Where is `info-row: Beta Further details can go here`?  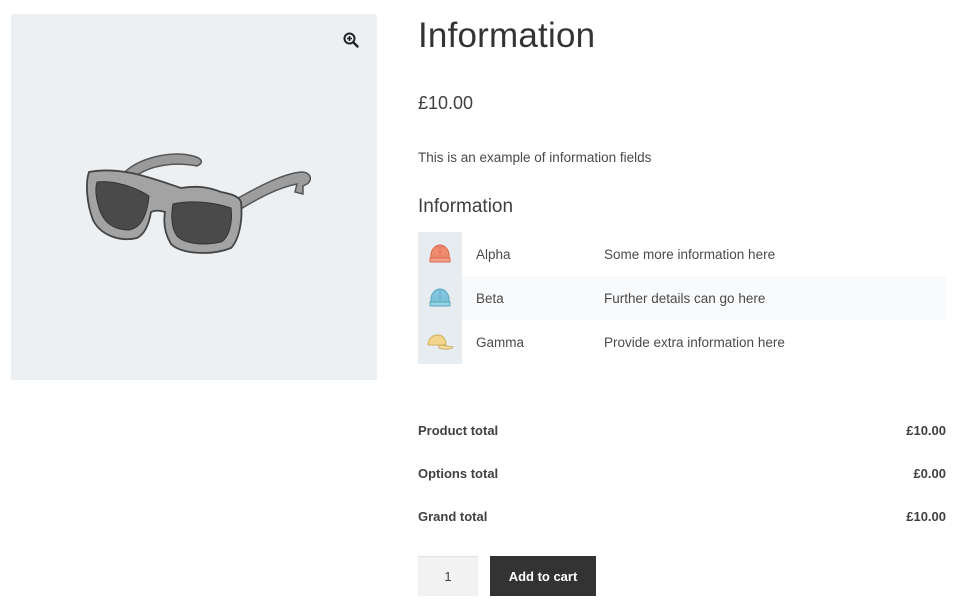
info-row: Beta Further details can go here is located at coordinates (682, 298).